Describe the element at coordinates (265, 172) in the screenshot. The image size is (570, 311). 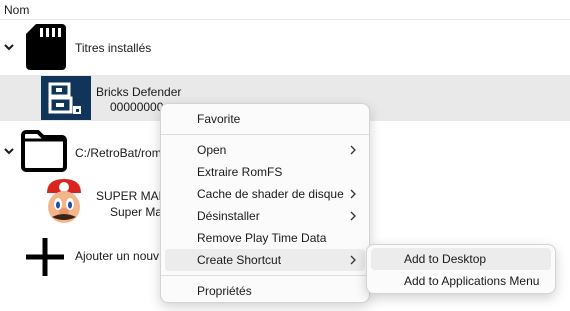
I see `menu-item-extract-romfs: Extraire RomFS` at that location.